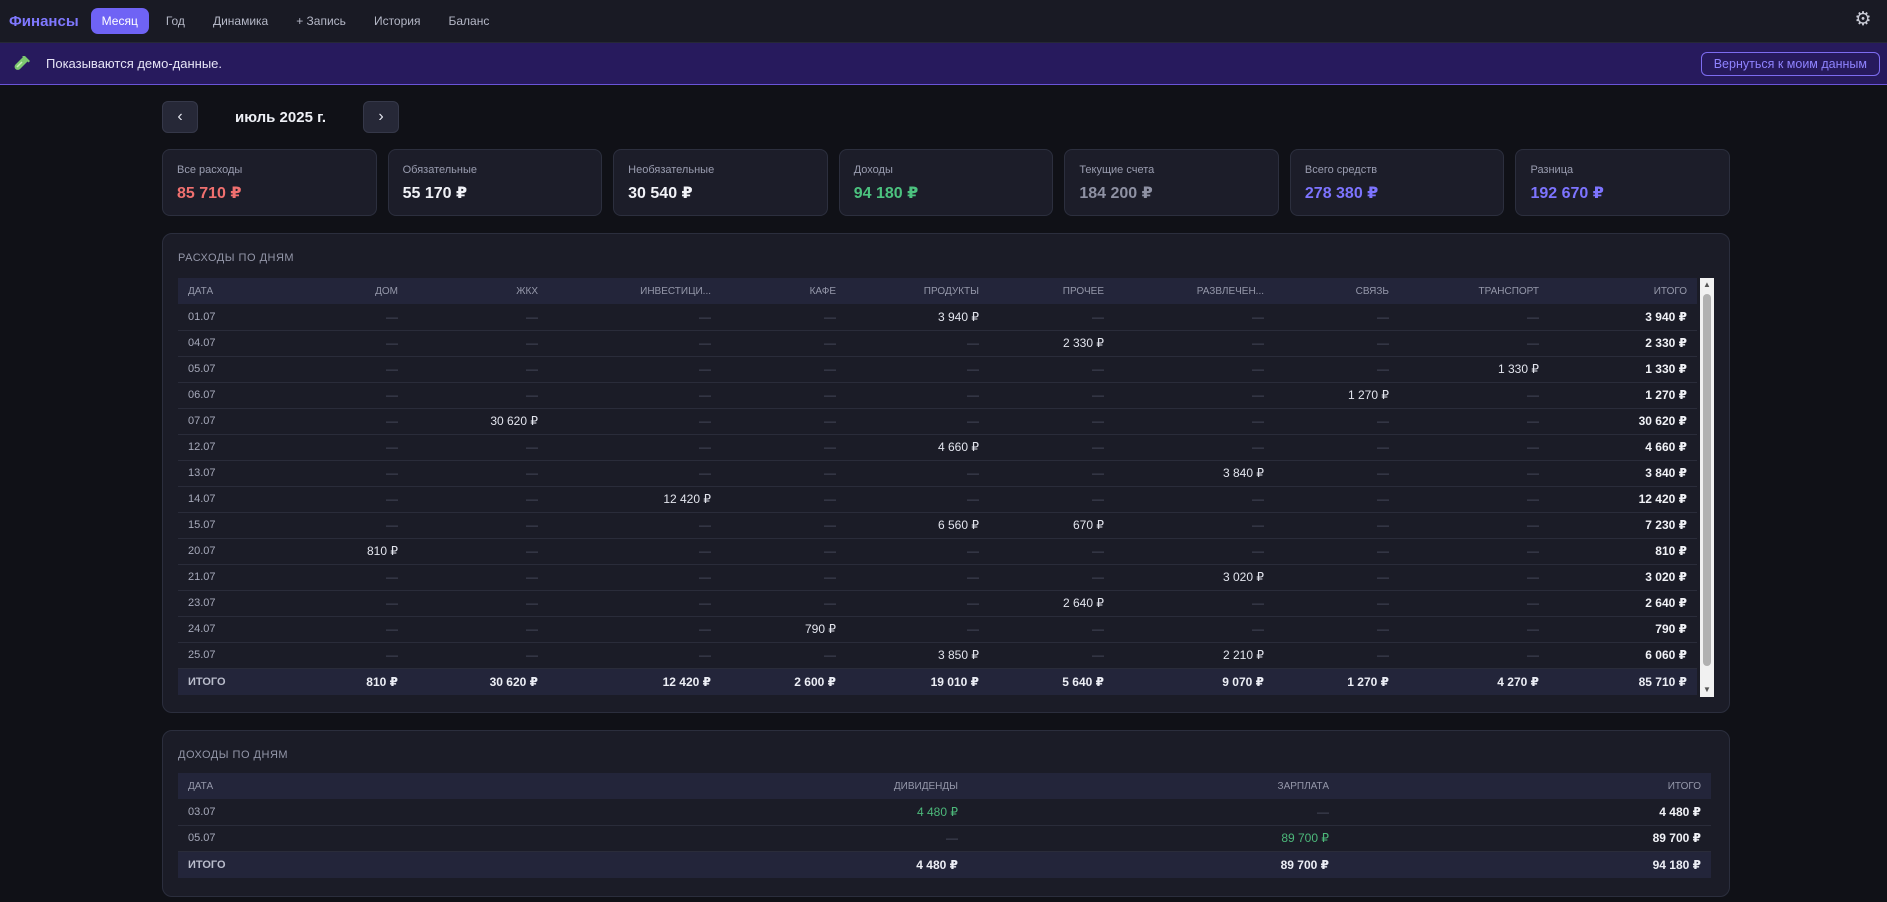 Image resolution: width=1887 pixels, height=902 pixels. What do you see at coordinates (1153, 786) in the screenshot?
I see `column-header: ЗАРПЛАТА` at bounding box center [1153, 786].